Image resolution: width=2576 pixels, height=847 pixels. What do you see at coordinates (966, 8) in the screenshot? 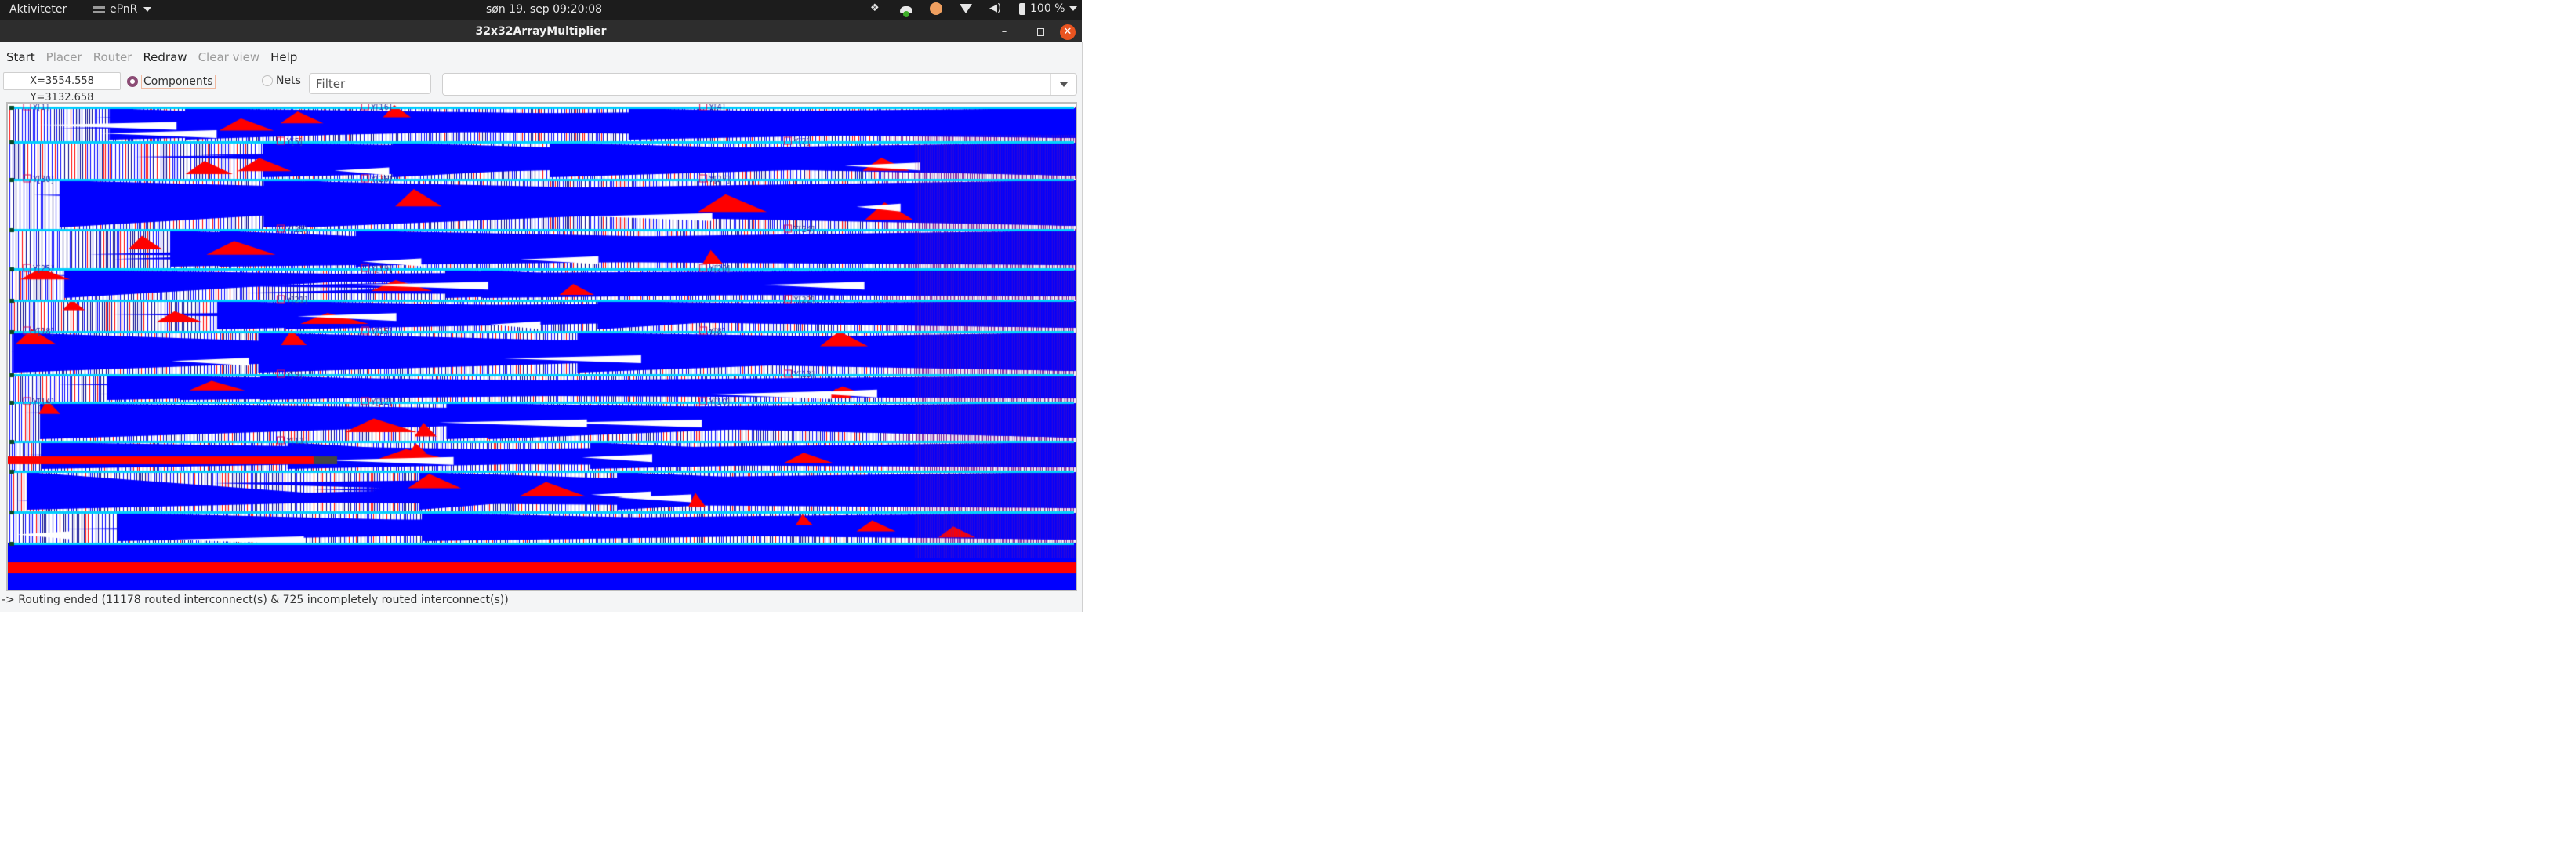
I see `wifi-icon` at bounding box center [966, 8].